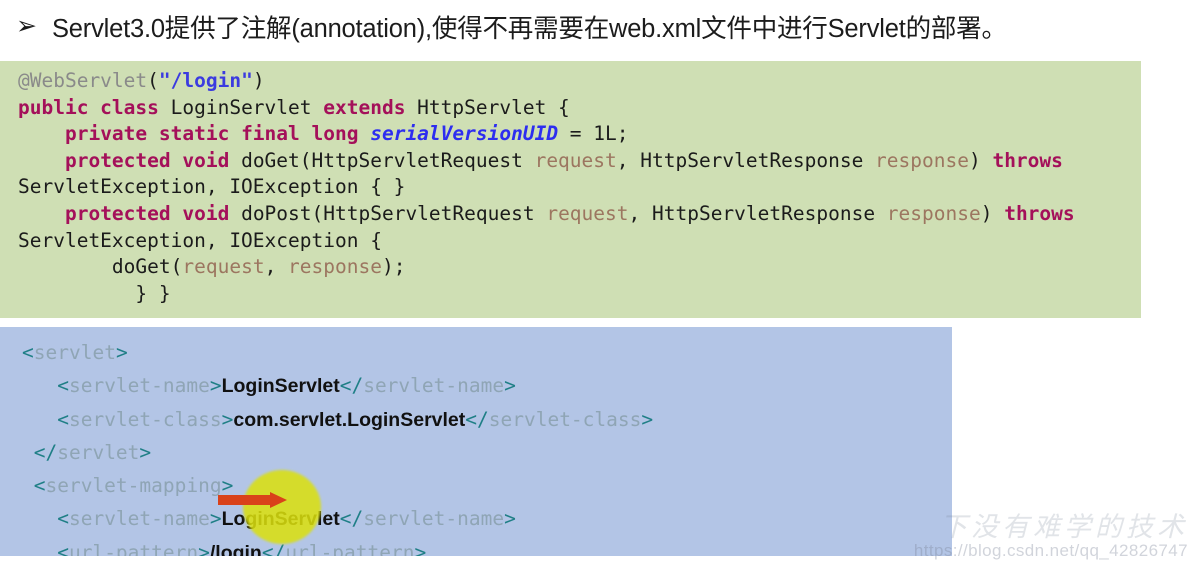  Describe the element at coordinates (487, 452) in the screenshot. I see `code-line: </servlet>` at that location.